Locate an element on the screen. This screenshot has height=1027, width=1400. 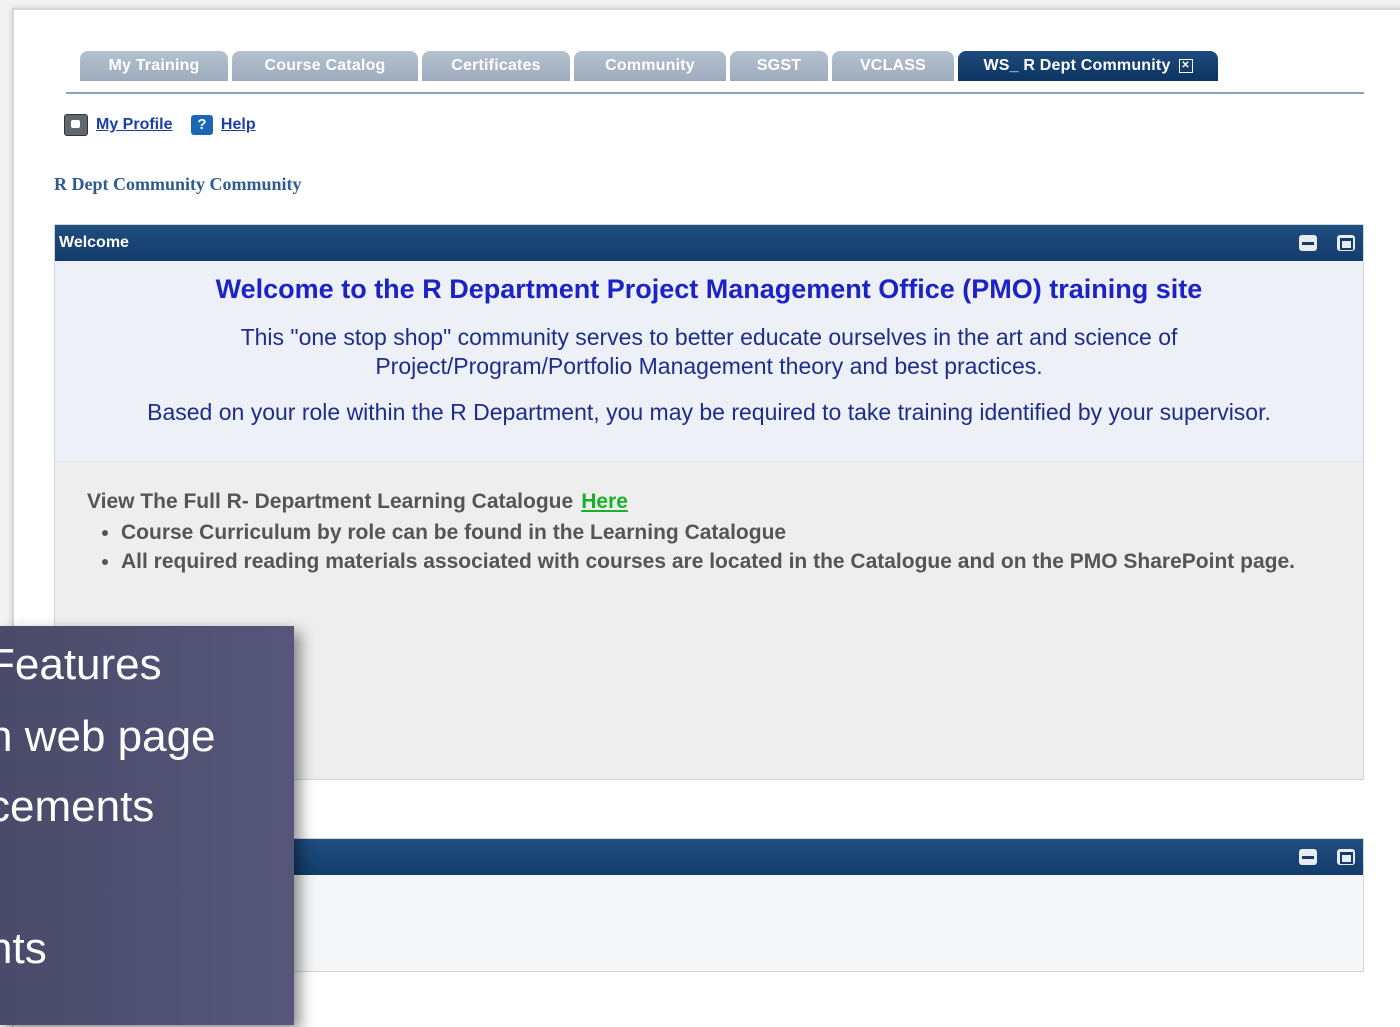
tab-label: WS_ R Dept Community is located at coordinates (1077, 65).